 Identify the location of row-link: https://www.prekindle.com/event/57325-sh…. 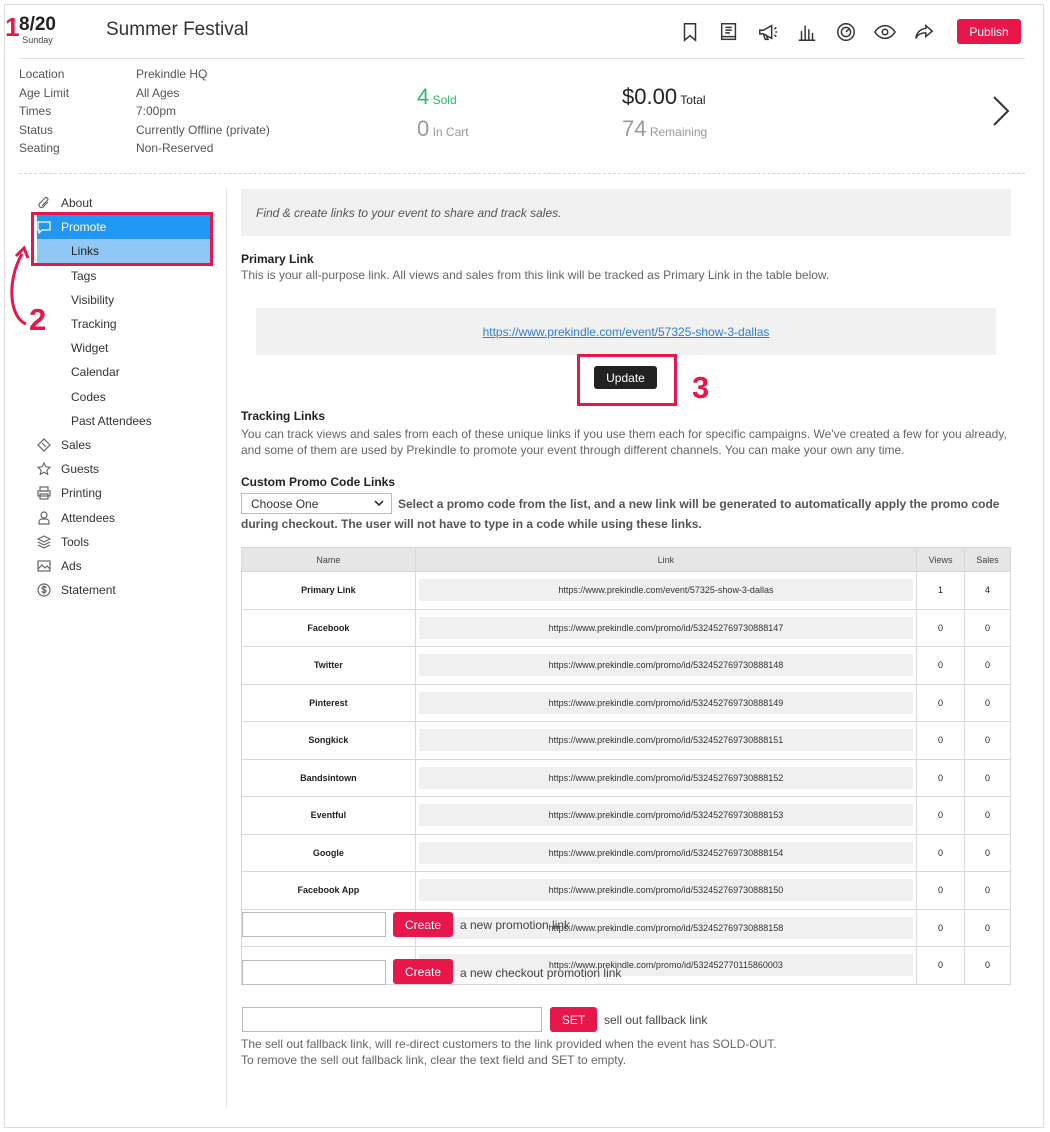
(666, 590).